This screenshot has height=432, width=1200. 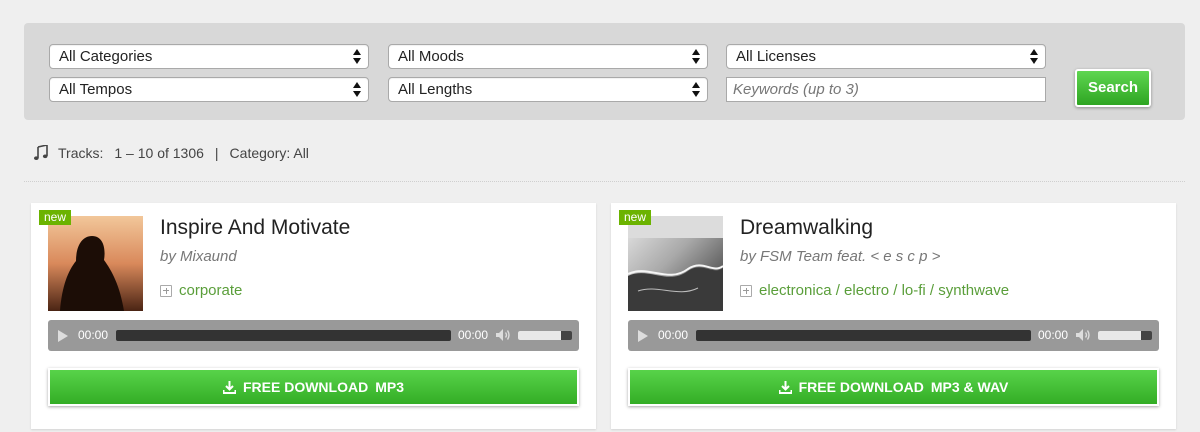 I want to click on download-format: MP3, so click(x=389, y=387).